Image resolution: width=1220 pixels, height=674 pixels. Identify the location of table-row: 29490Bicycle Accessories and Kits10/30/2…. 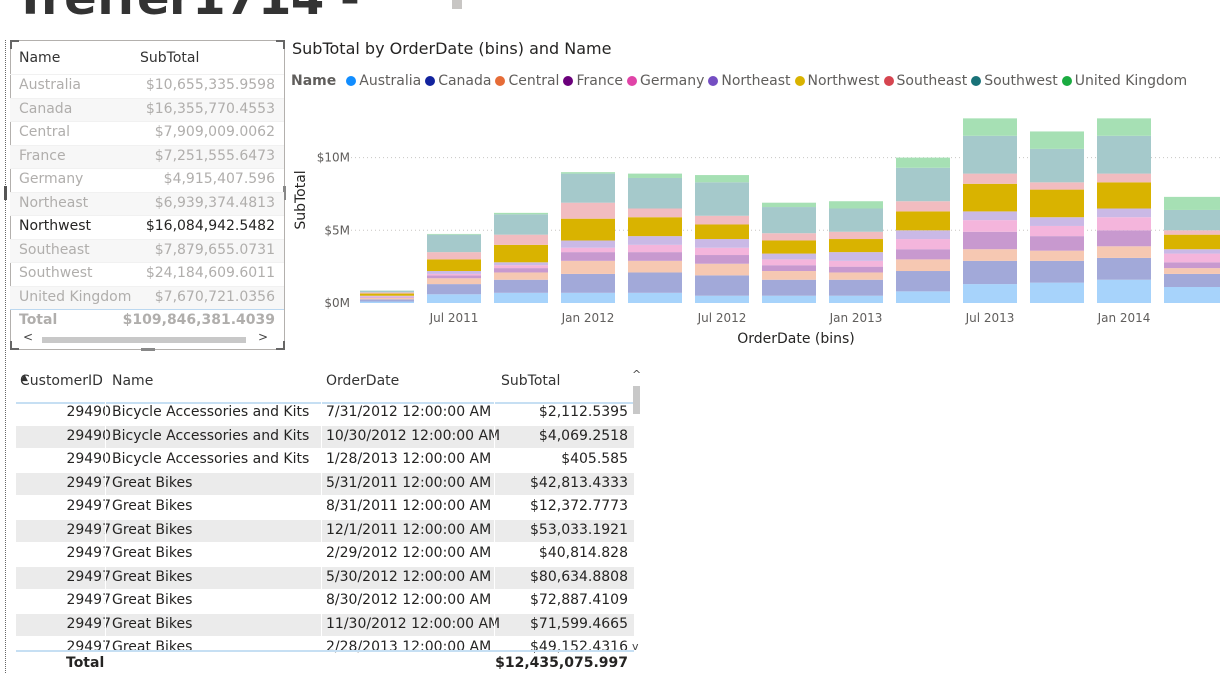
(325, 438).